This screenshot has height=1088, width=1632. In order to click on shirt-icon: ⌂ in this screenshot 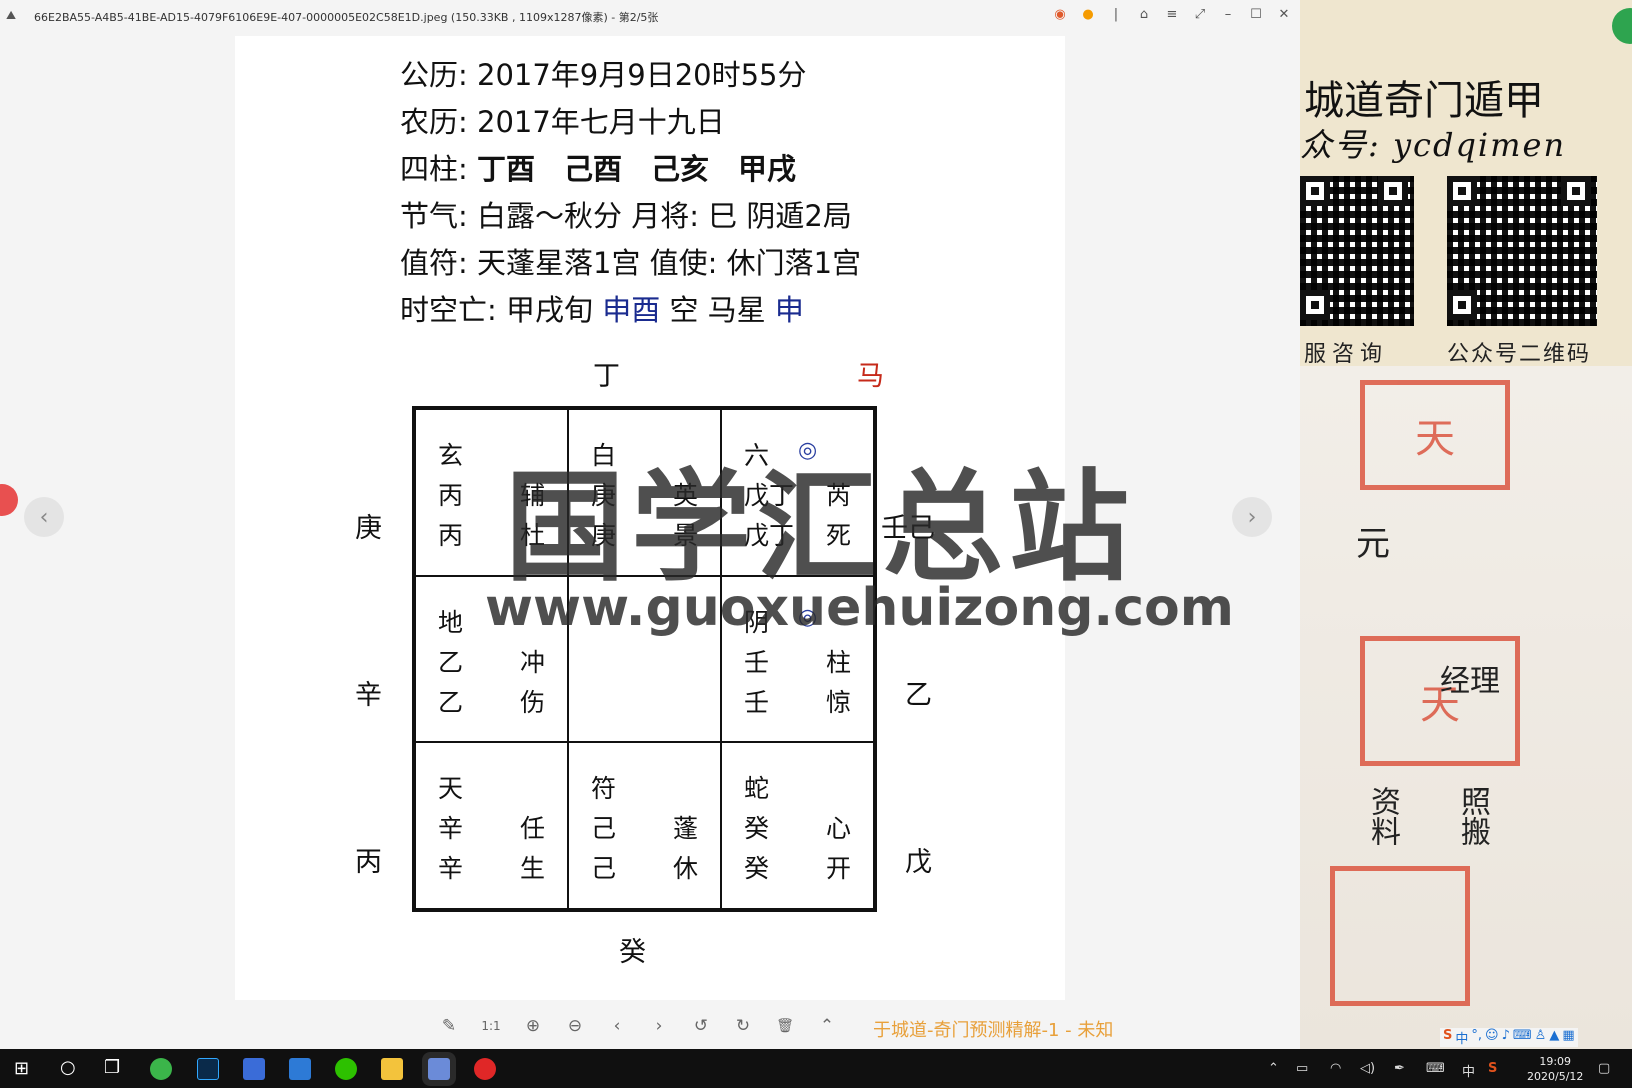, I will do `click(1144, 14)`.